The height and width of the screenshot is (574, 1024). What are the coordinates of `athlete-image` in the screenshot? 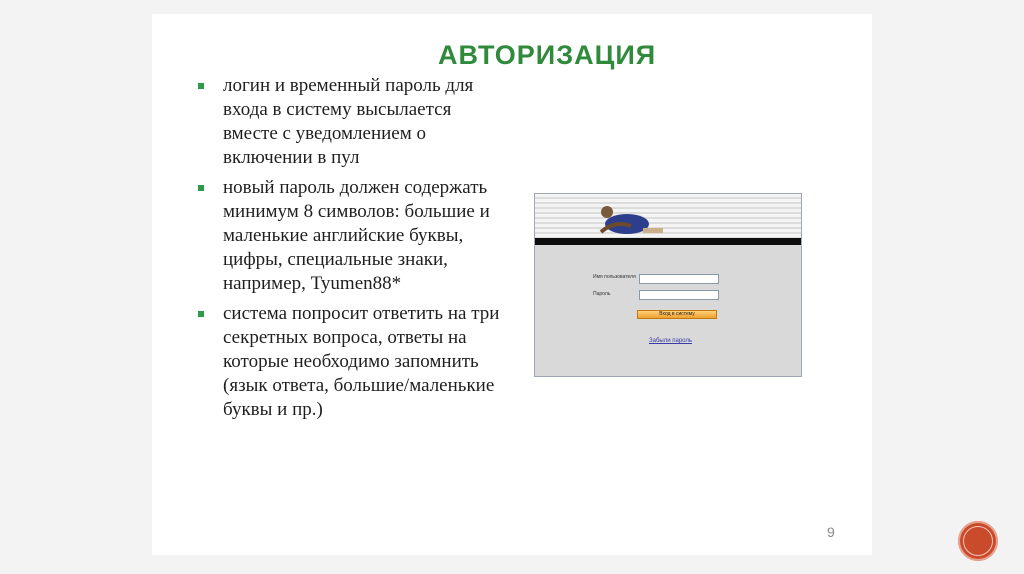 It's located at (631, 220).